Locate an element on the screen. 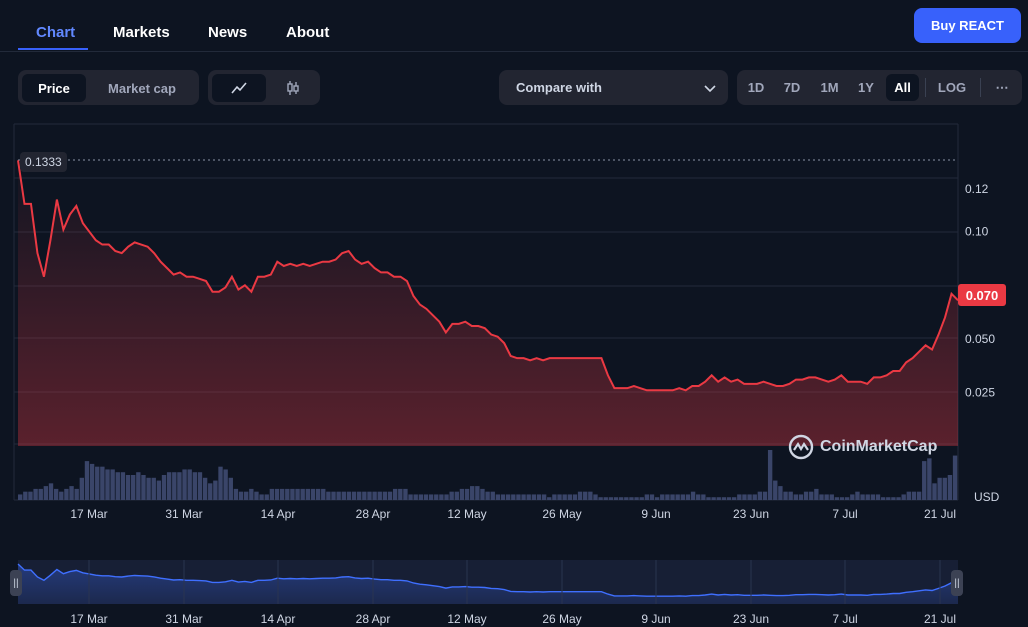  x-tick-label: 21 Jul is located at coordinates (940, 514).